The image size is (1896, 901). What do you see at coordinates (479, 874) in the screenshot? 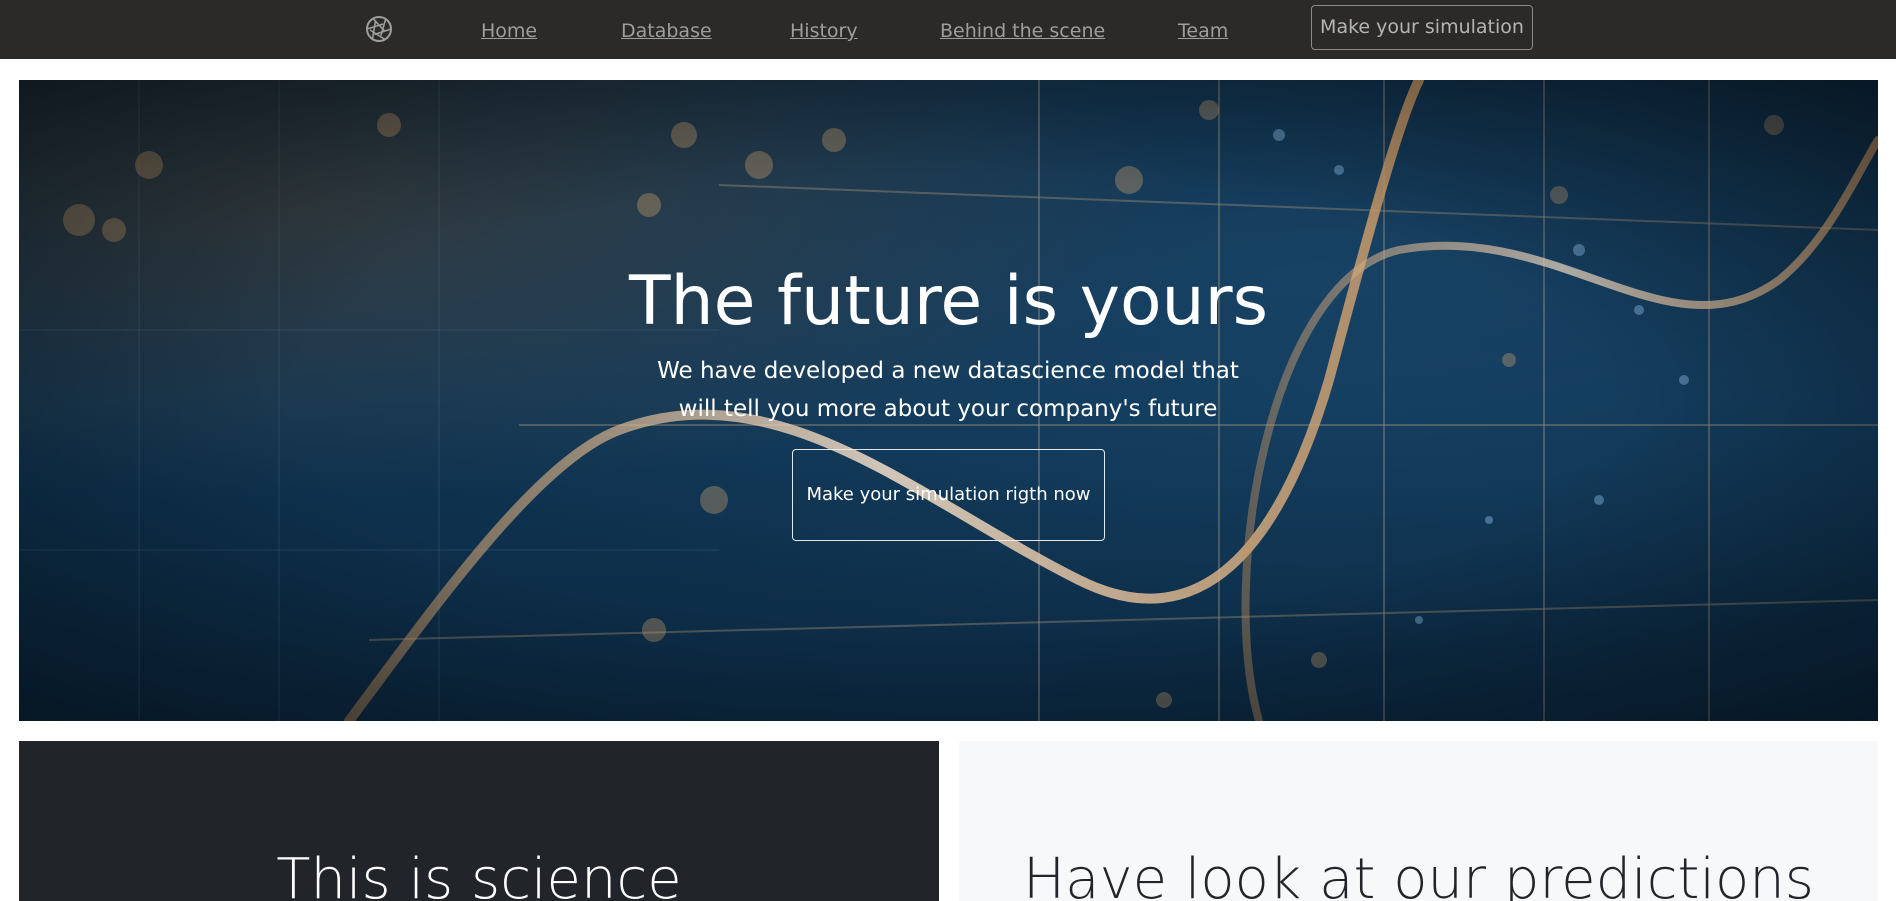
I see `science-title: This is science` at bounding box center [479, 874].